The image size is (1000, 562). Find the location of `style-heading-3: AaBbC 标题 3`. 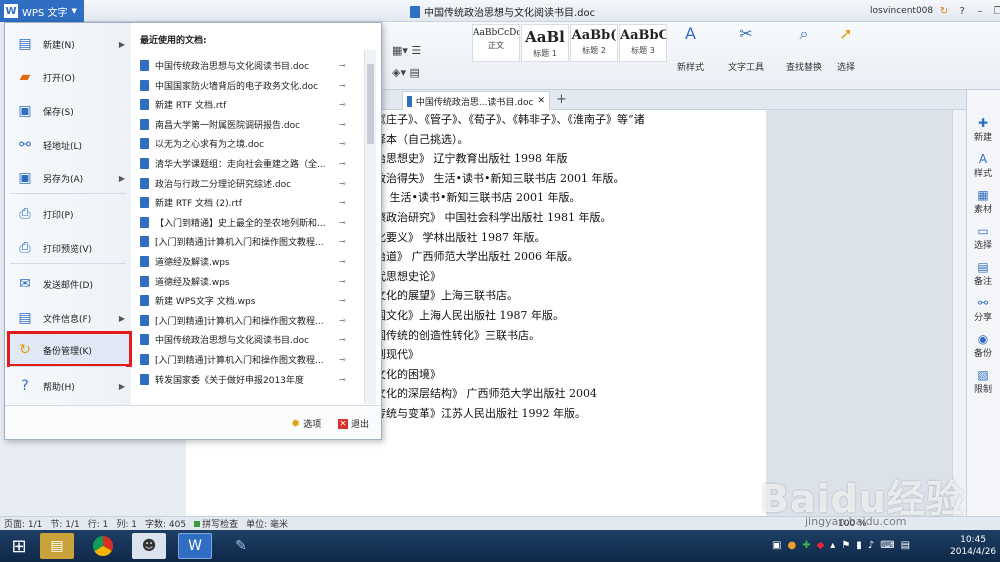

style-heading-3: AaBbC 标题 3 is located at coordinates (643, 43).